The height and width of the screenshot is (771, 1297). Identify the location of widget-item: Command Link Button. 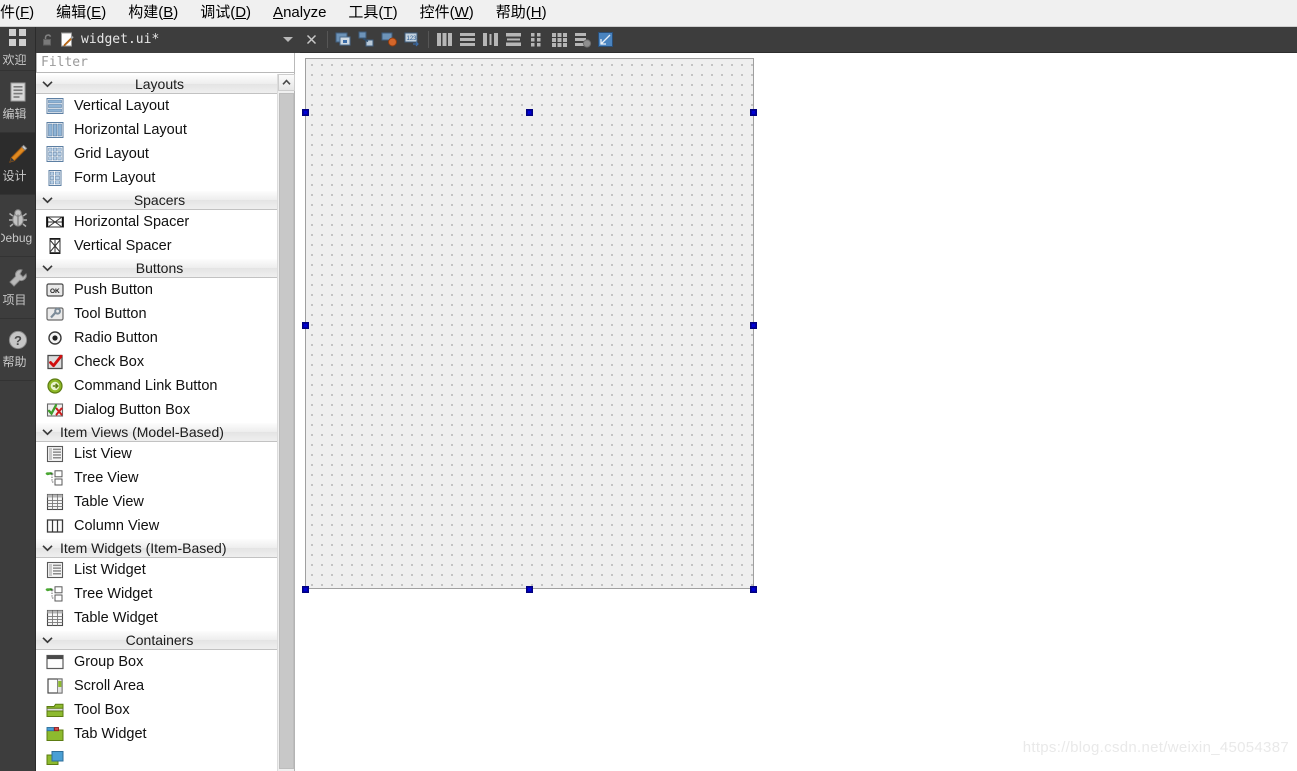
(156, 386).